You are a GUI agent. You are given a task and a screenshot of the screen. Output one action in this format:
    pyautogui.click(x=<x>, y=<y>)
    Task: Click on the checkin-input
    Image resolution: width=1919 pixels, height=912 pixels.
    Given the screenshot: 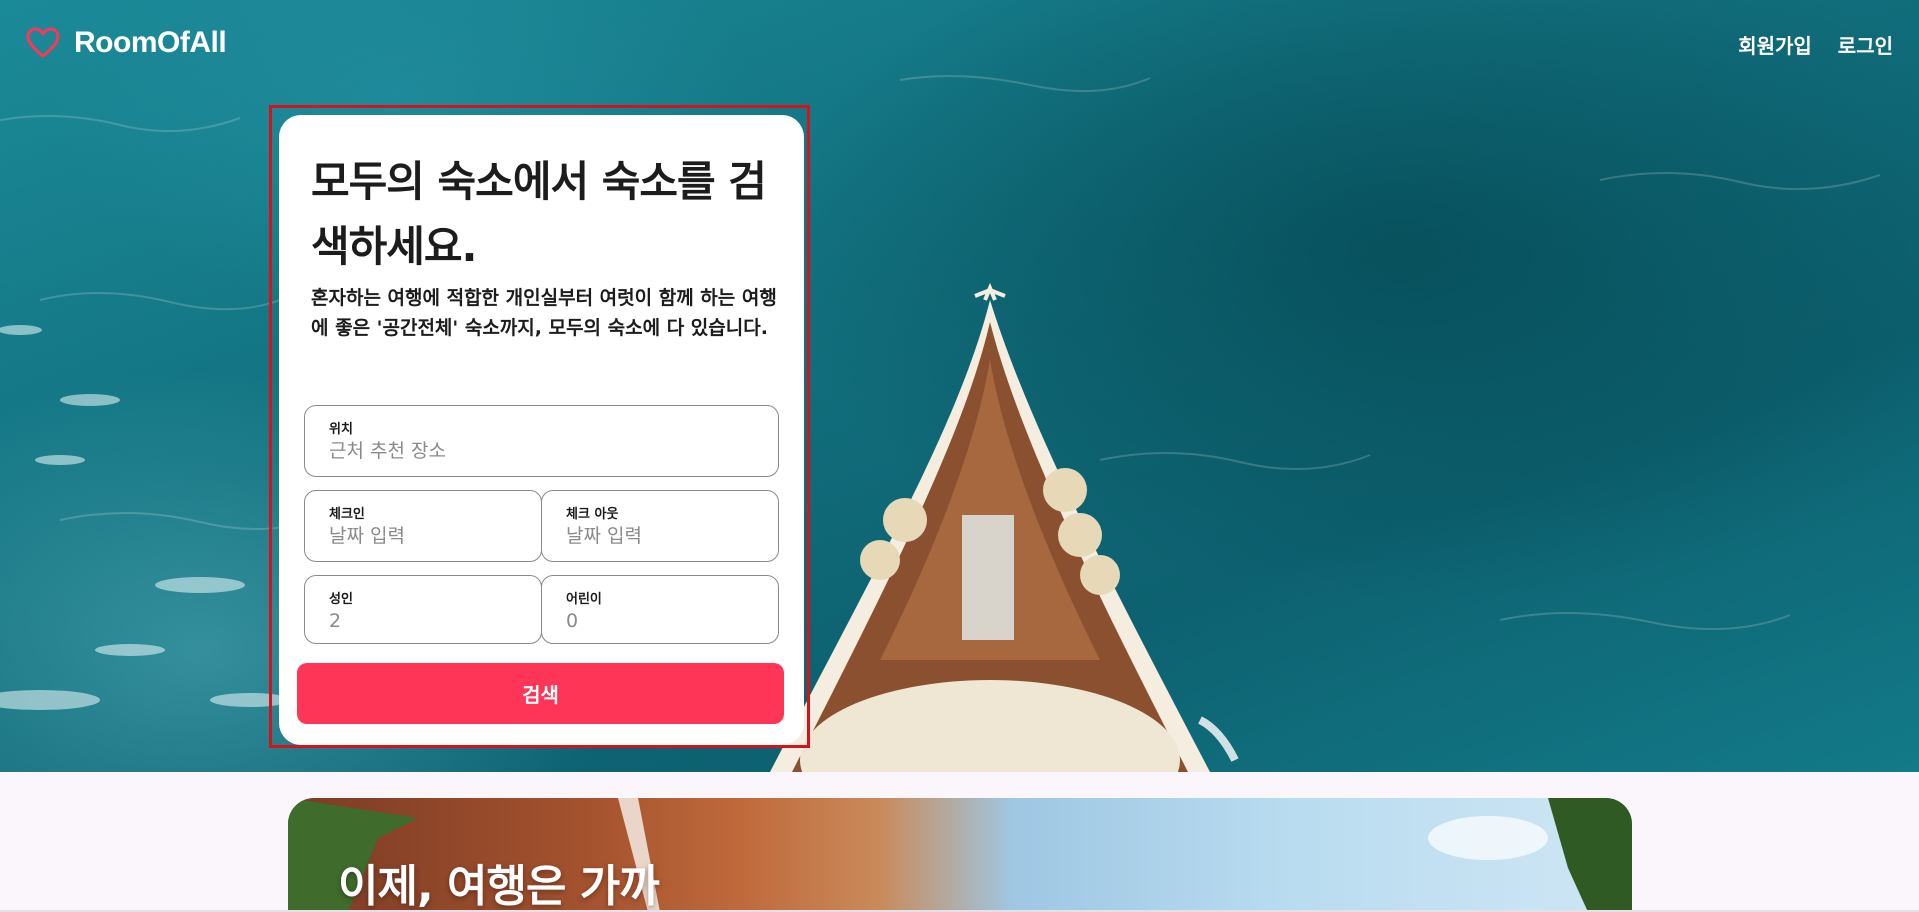 What is the action you would take?
    pyautogui.click(x=427, y=536)
    